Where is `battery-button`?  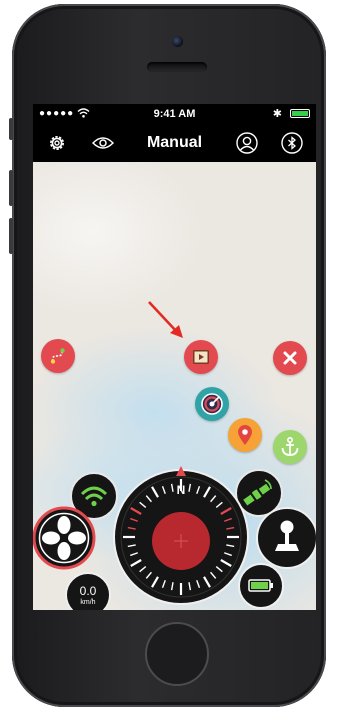
battery-button is located at coordinates (261, 586).